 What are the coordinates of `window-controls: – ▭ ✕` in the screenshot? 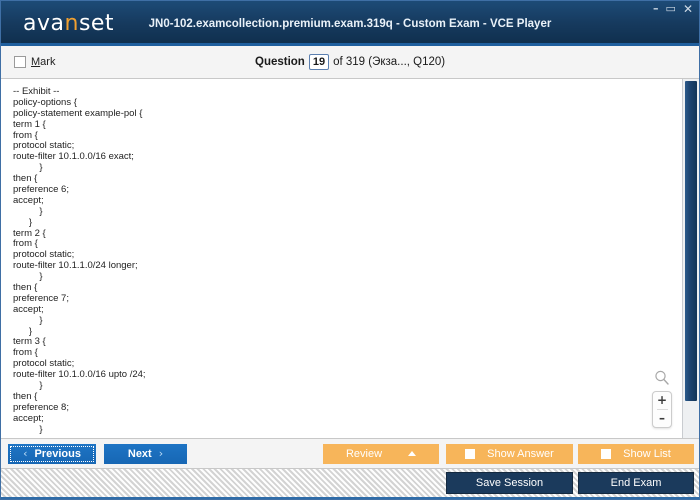 It's located at (673, 9).